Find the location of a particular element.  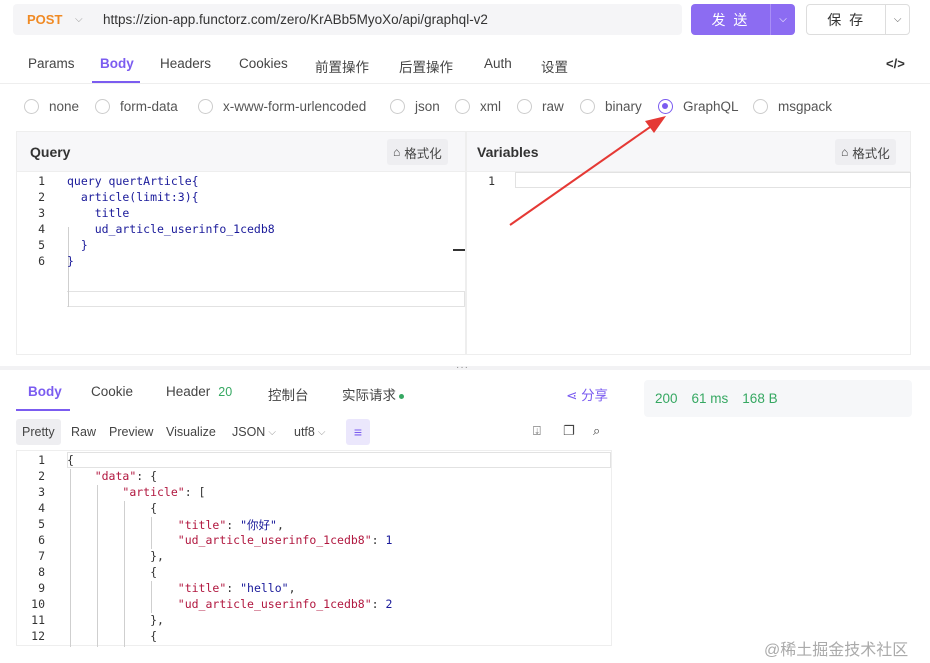

code-line: "data": { is located at coordinates (126, 476).